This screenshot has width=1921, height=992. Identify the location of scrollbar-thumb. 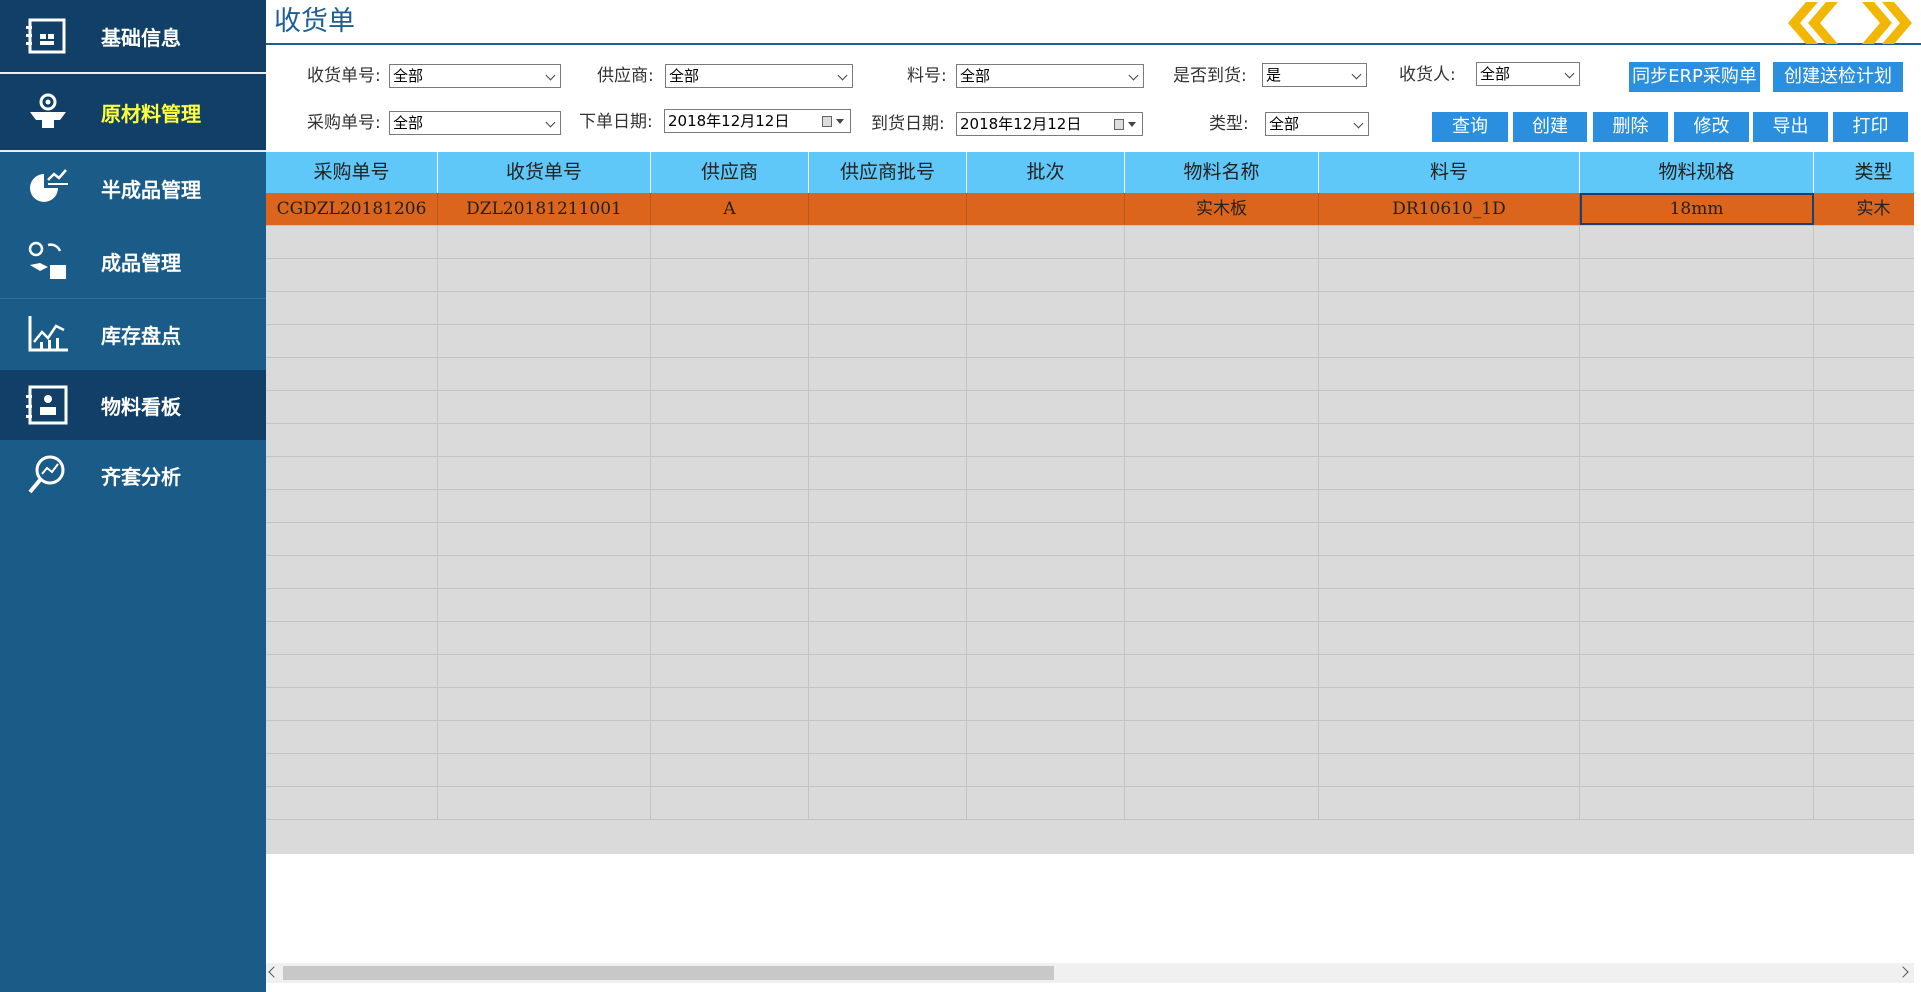
(668, 973).